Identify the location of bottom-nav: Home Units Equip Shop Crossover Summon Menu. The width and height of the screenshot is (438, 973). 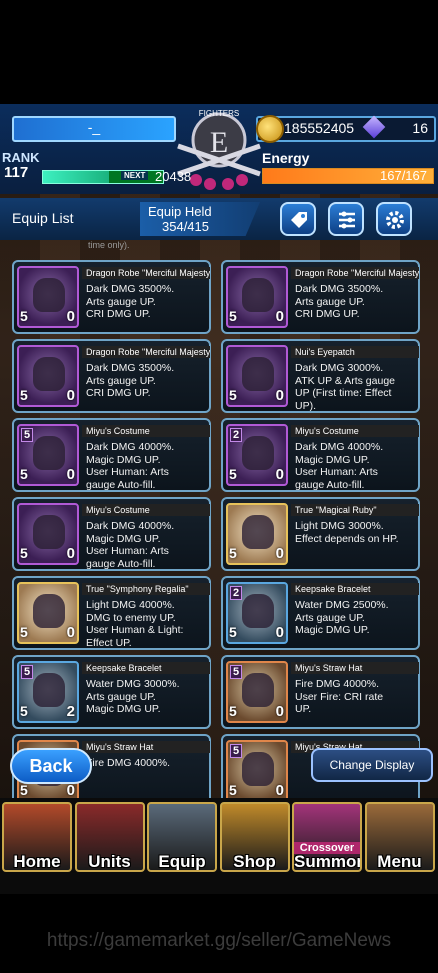
(219, 846).